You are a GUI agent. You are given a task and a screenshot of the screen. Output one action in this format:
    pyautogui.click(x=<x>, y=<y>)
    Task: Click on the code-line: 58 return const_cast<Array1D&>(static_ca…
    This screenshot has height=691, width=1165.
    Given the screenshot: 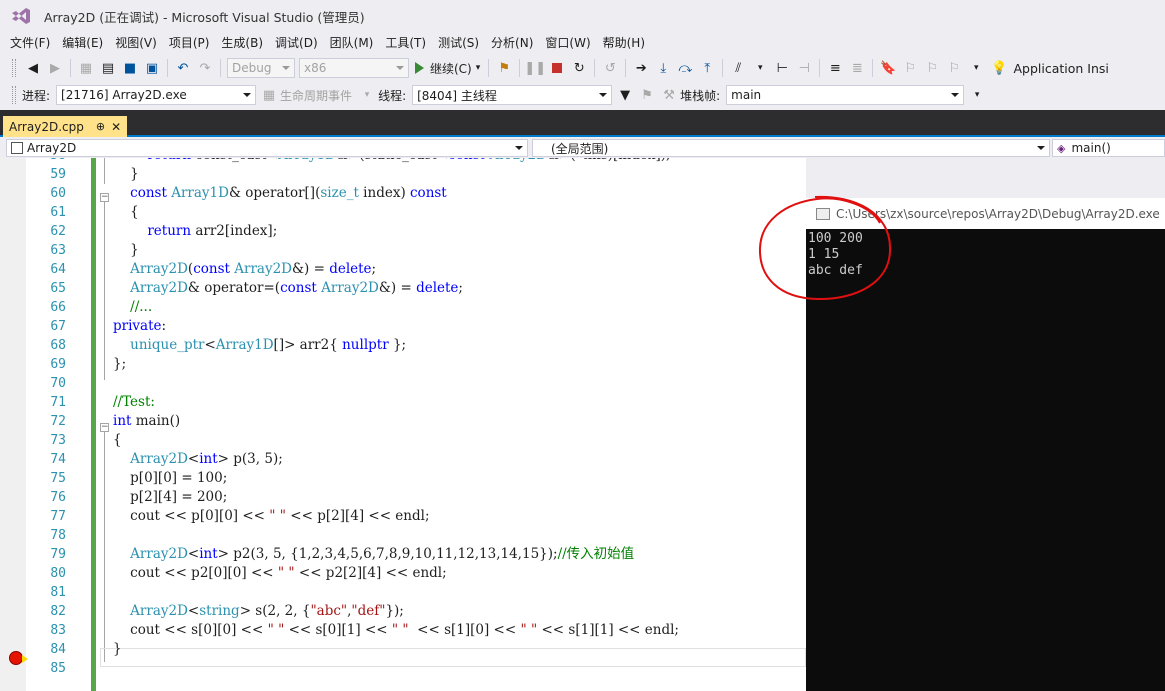 What is the action you would take?
    pyautogui.click(x=403, y=161)
    